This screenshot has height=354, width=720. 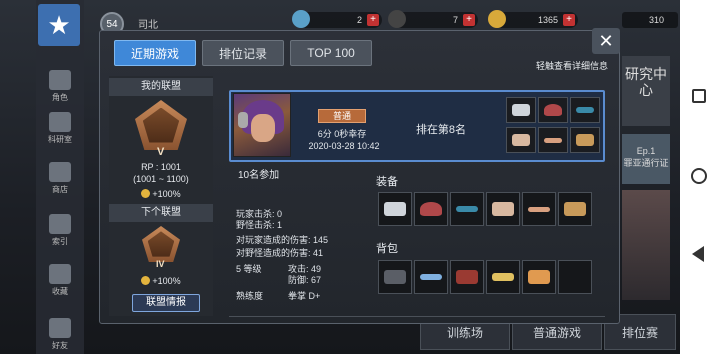 I want to click on defense: 防御: 67, so click(x=305, y=280).